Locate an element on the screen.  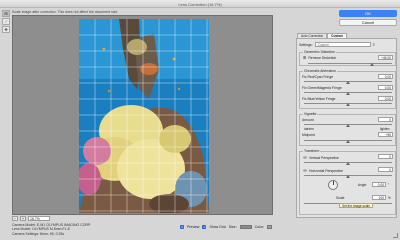
title-bar: Lens Correction (16.7%) is located at coordinates (200, 4).